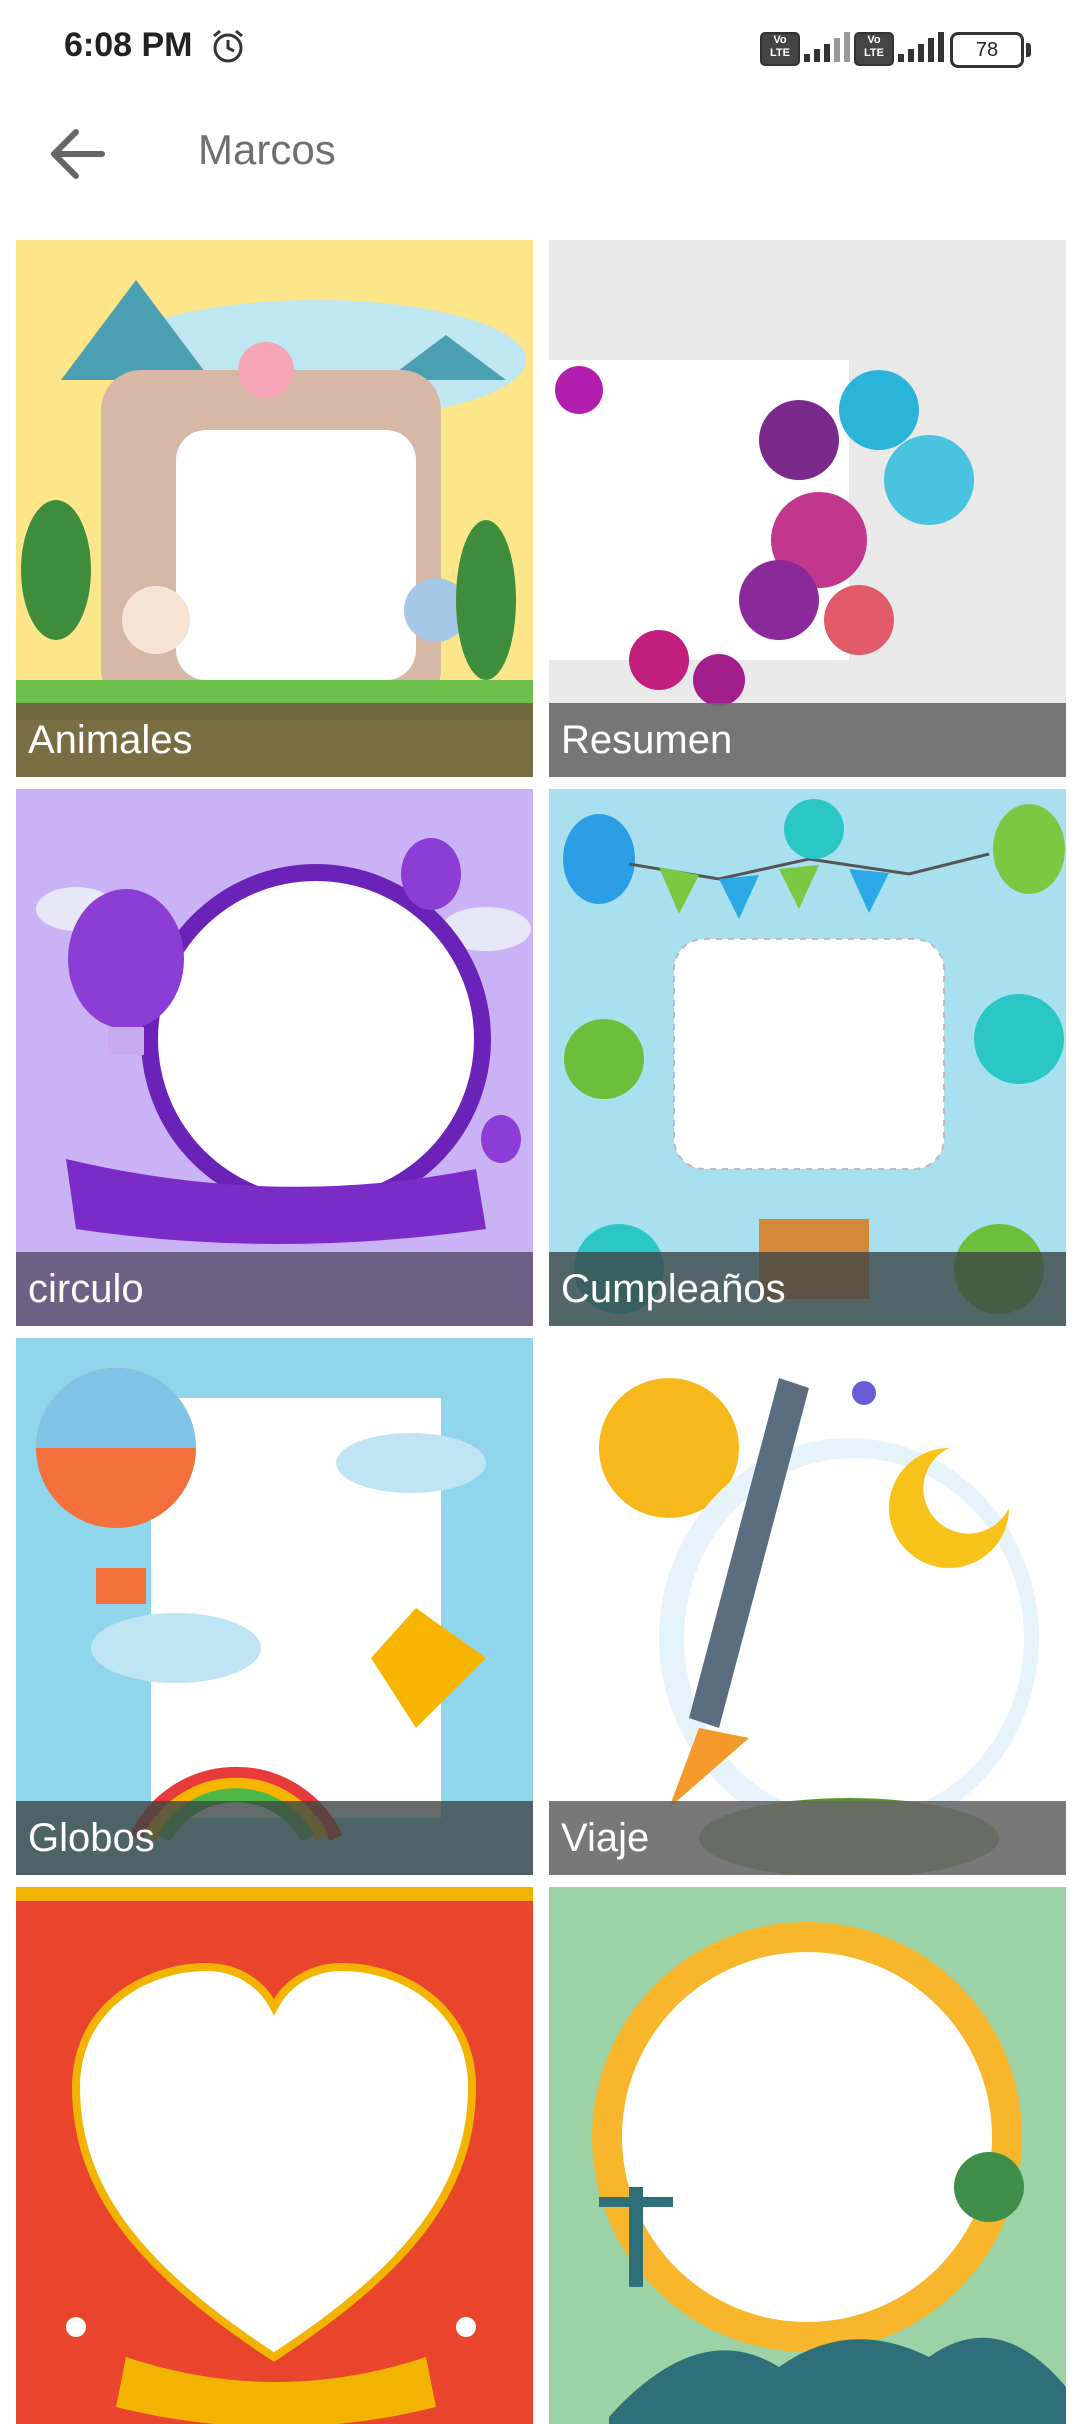 This screenshot has width=1080, height=2424. Describe the element at coordinates (540, 48) in the screenshot. I see `status-bar: 6:08 PM Vo LTE Vo LTE 78` at that location.